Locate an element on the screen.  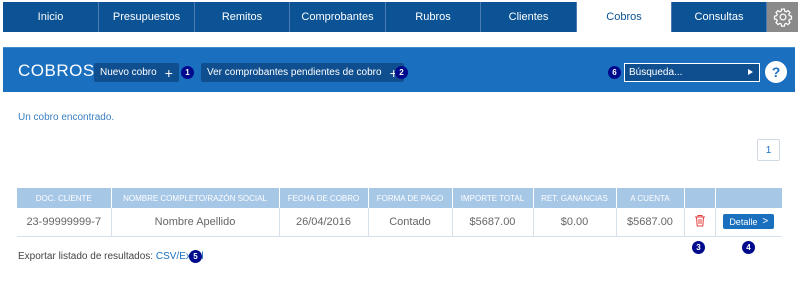
tab-comprobantes: Comprobantes is located at coordinates (338, 17).